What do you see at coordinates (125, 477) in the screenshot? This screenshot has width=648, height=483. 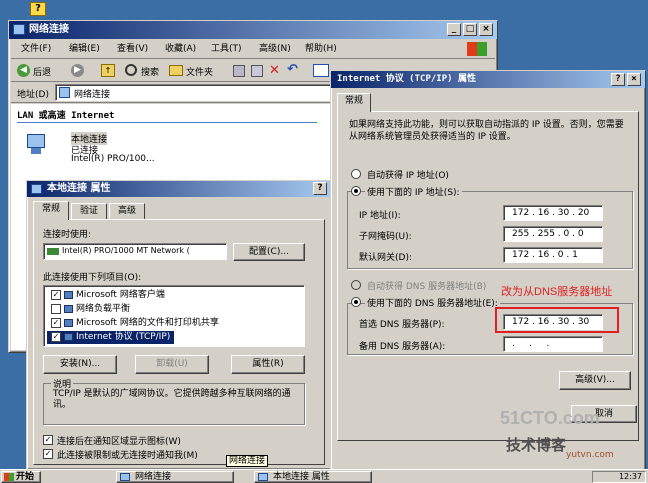 I see `task-network-icon` at bounding box center [125, 477].